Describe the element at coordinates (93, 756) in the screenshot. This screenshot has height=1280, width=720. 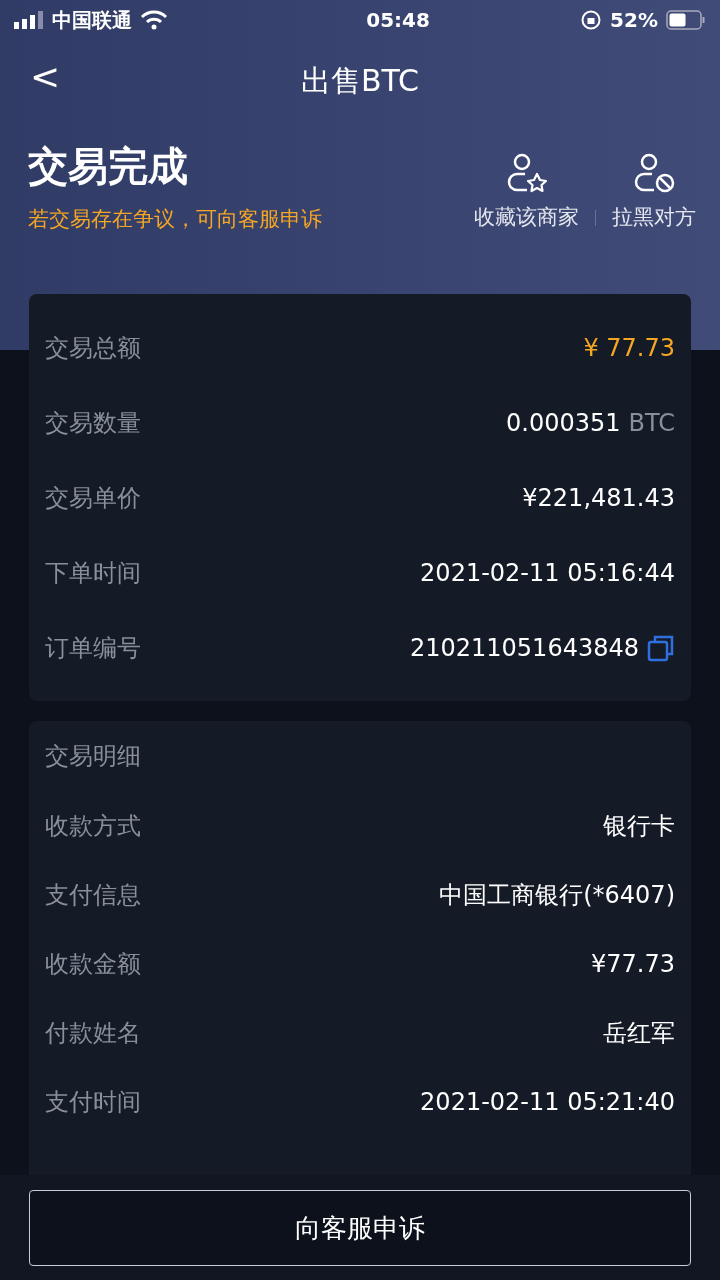
I see `section-title: 交易明细` at that location.